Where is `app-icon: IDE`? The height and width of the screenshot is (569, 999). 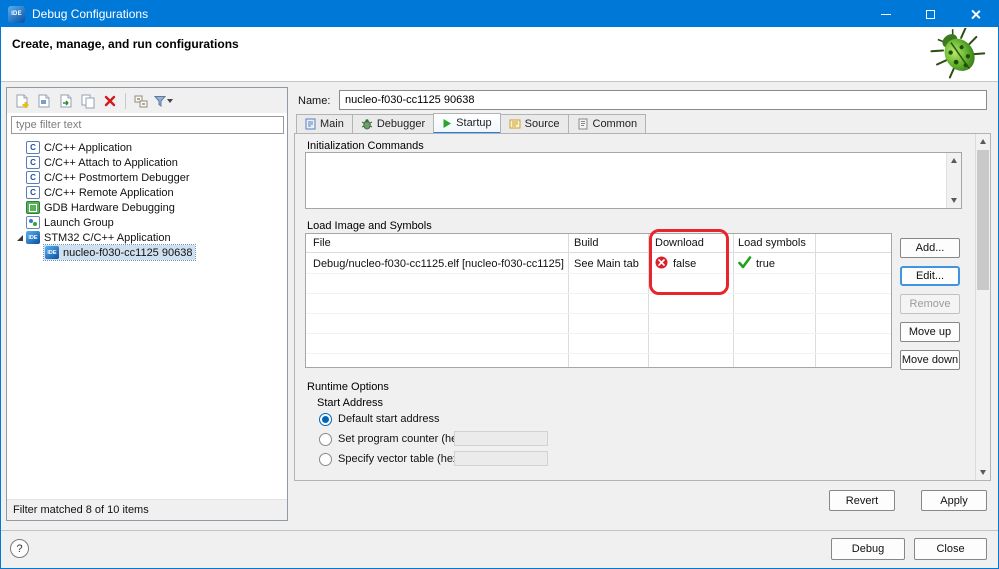
app-icon: IDE is located at coordinates (16, 14).